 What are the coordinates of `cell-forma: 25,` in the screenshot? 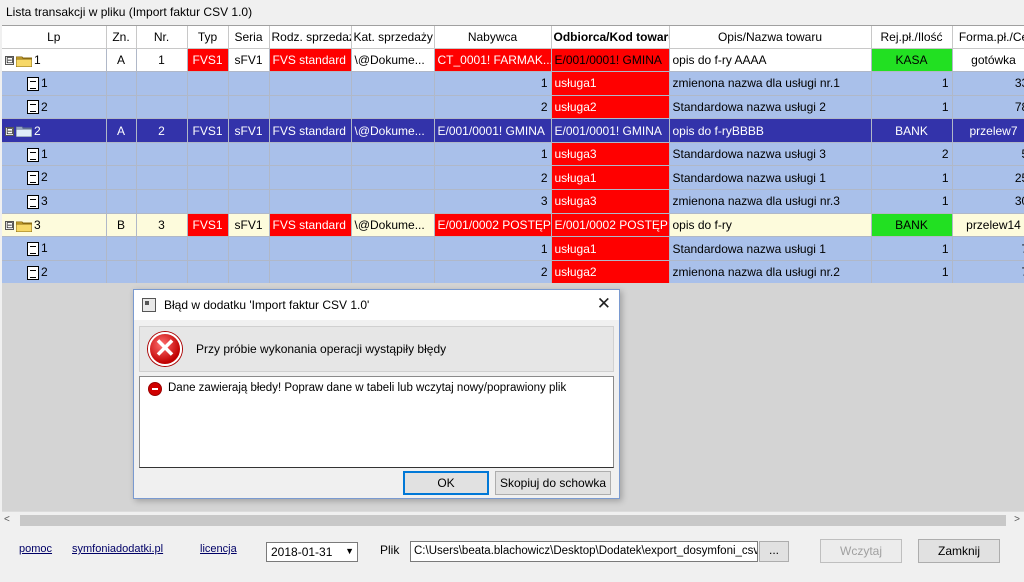 It's located at (988, 178).